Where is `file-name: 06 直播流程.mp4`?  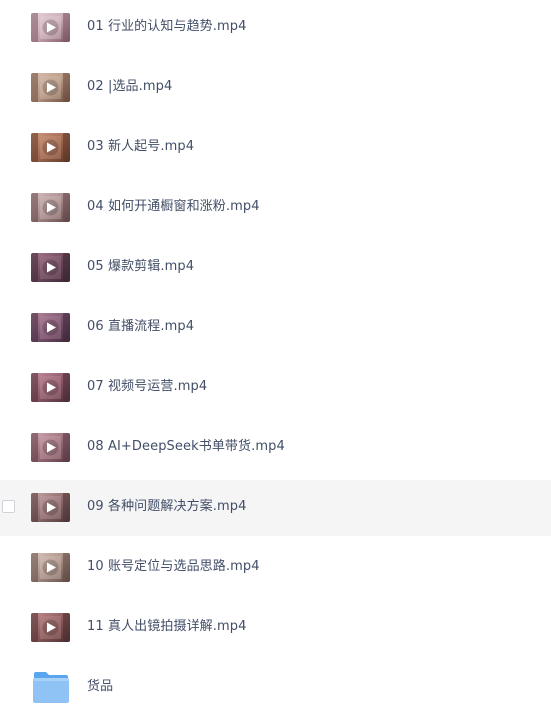 file-name: 06 直播流程.mp4 is located at coordinates (140, 327).